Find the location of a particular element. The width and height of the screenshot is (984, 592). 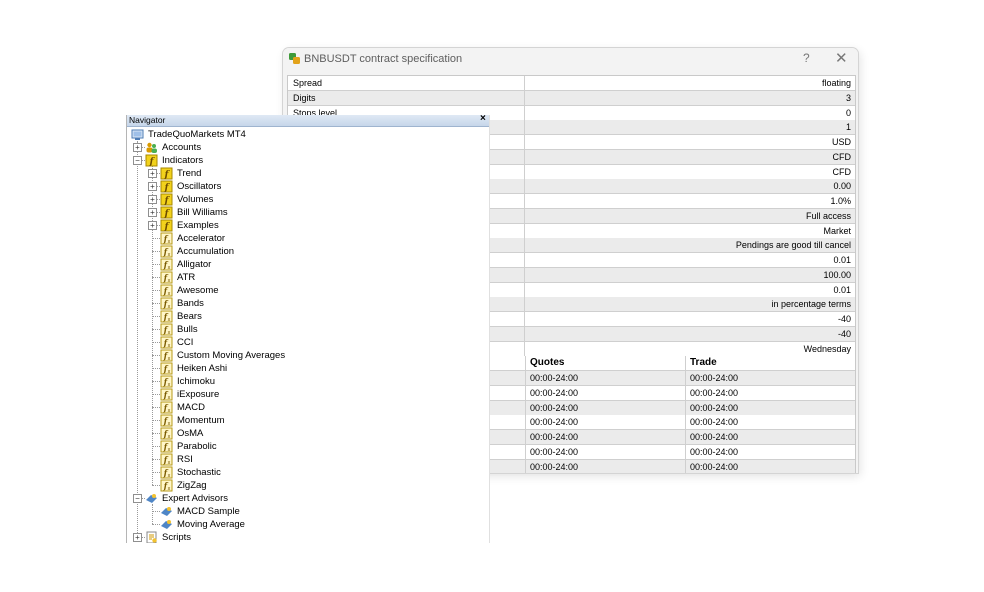

spec-row-value: floating is located at coordinates (836, 83).